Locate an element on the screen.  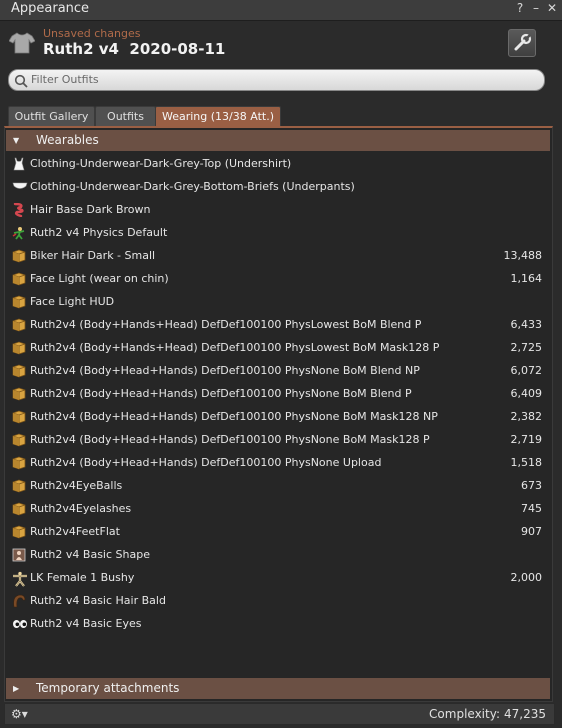
temporary-attachments-section-header: ▶ Temporary attachments is located at coordinates (278, 688).